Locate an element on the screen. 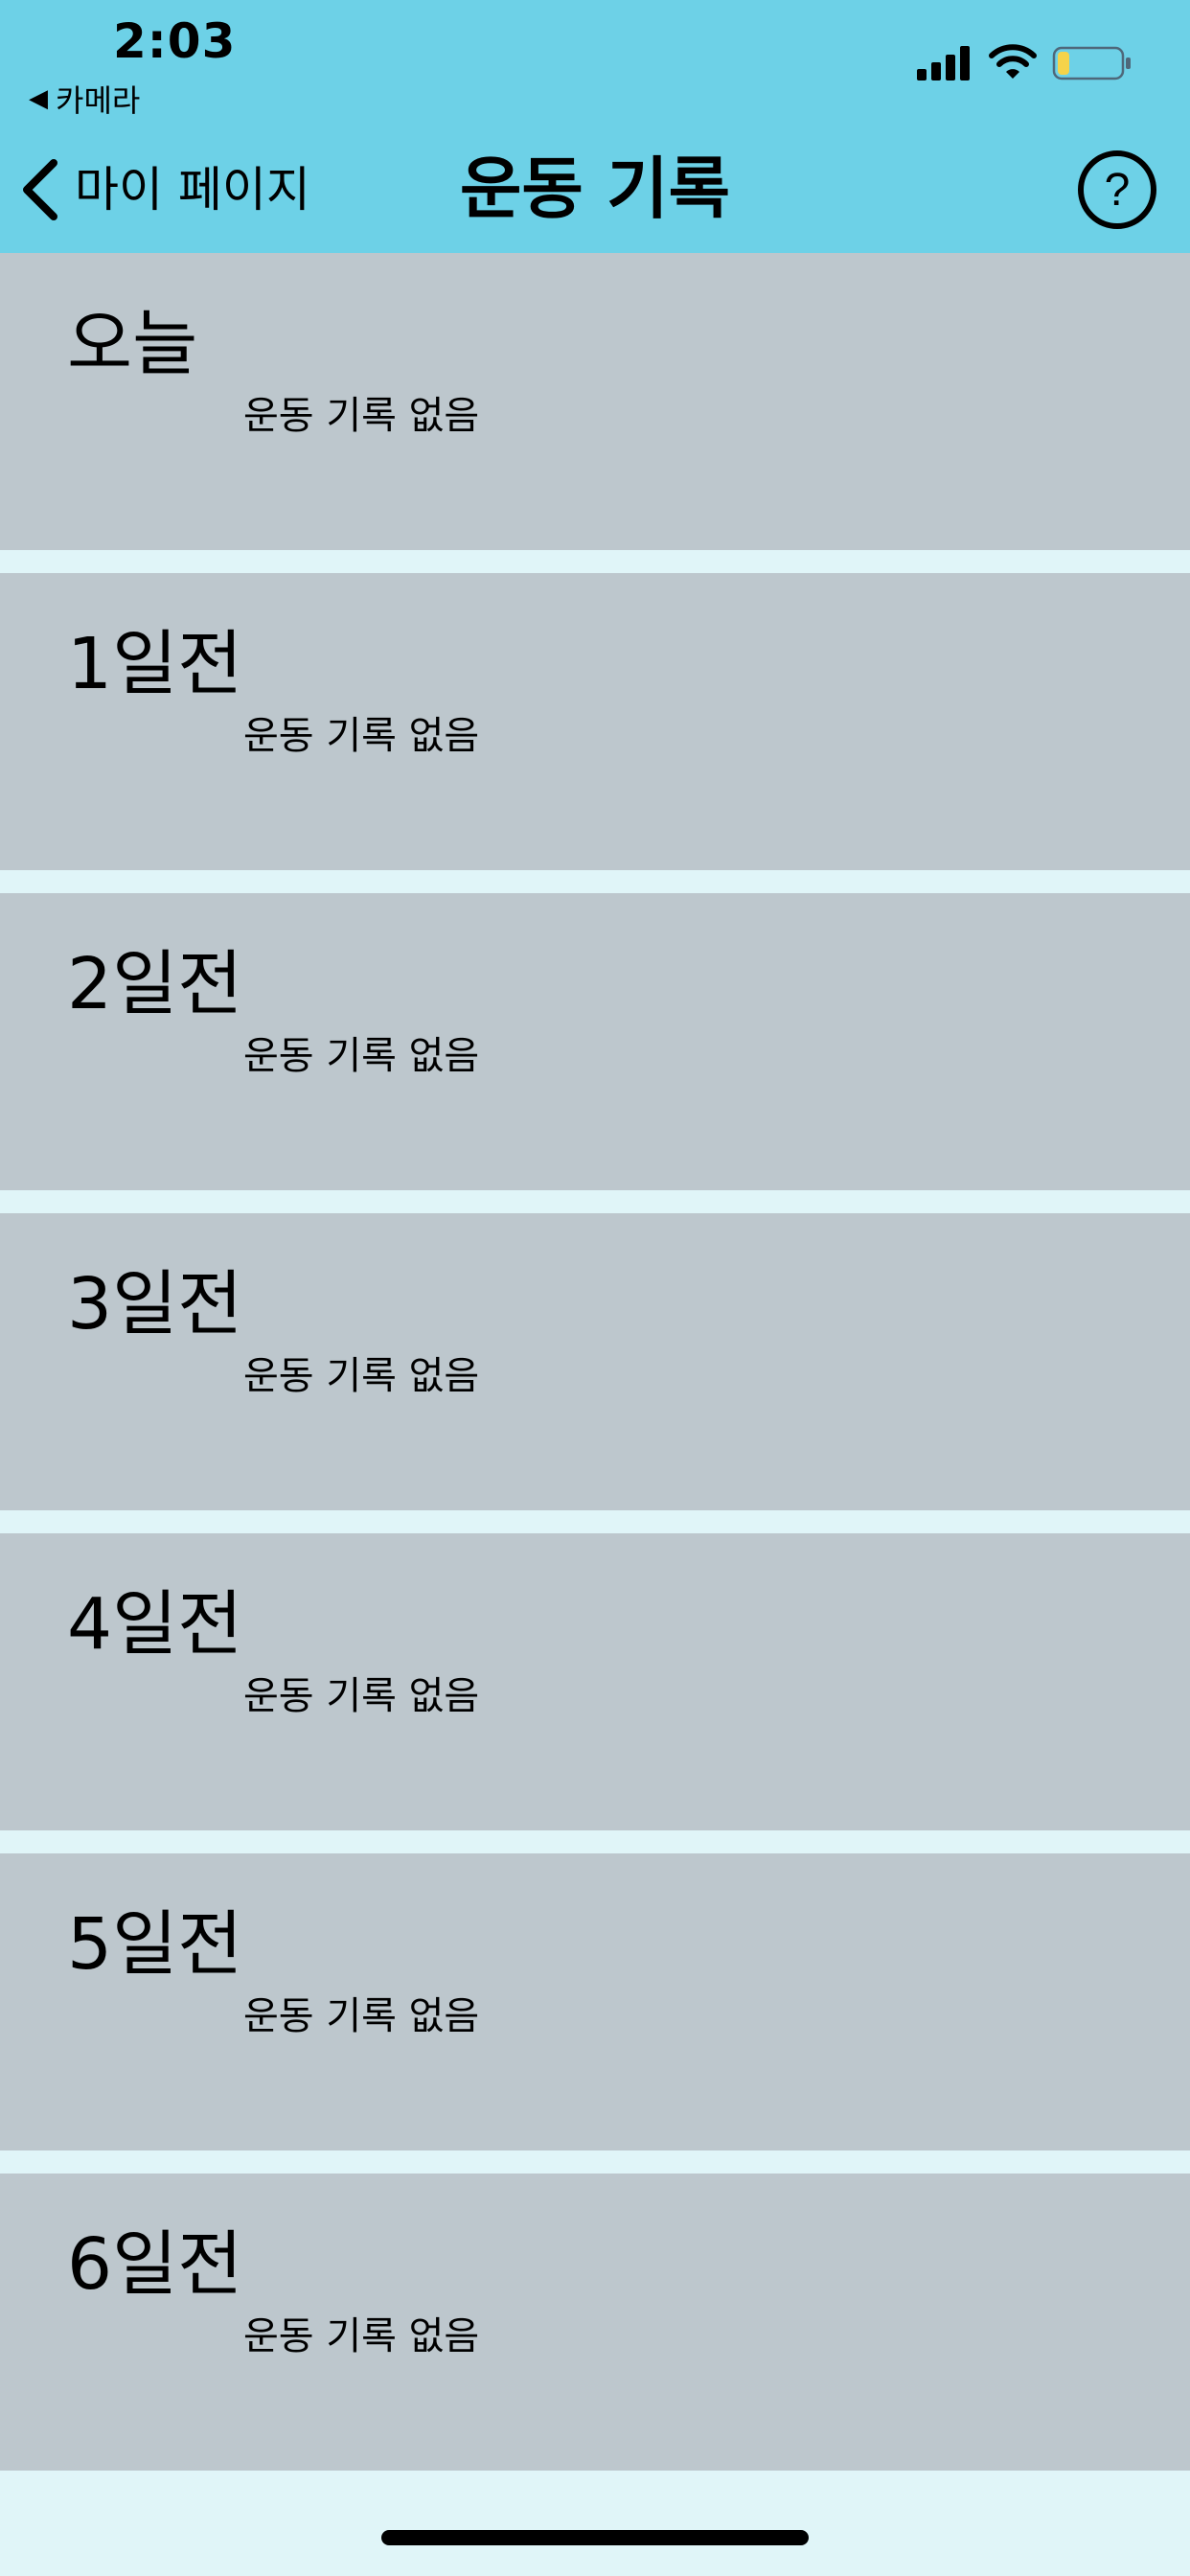  record-row-today: 오늘 운동 기록 없음 is located at coordinates (595, 401).